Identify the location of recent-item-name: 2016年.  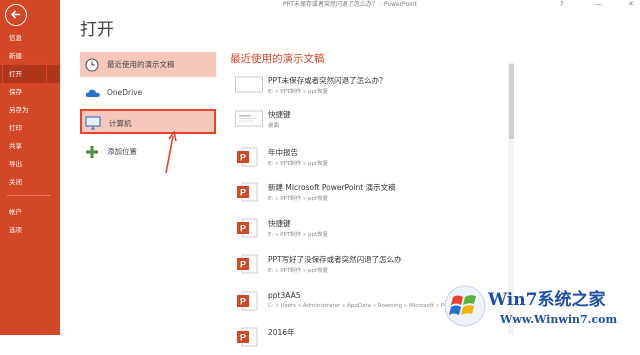
(281, 332).